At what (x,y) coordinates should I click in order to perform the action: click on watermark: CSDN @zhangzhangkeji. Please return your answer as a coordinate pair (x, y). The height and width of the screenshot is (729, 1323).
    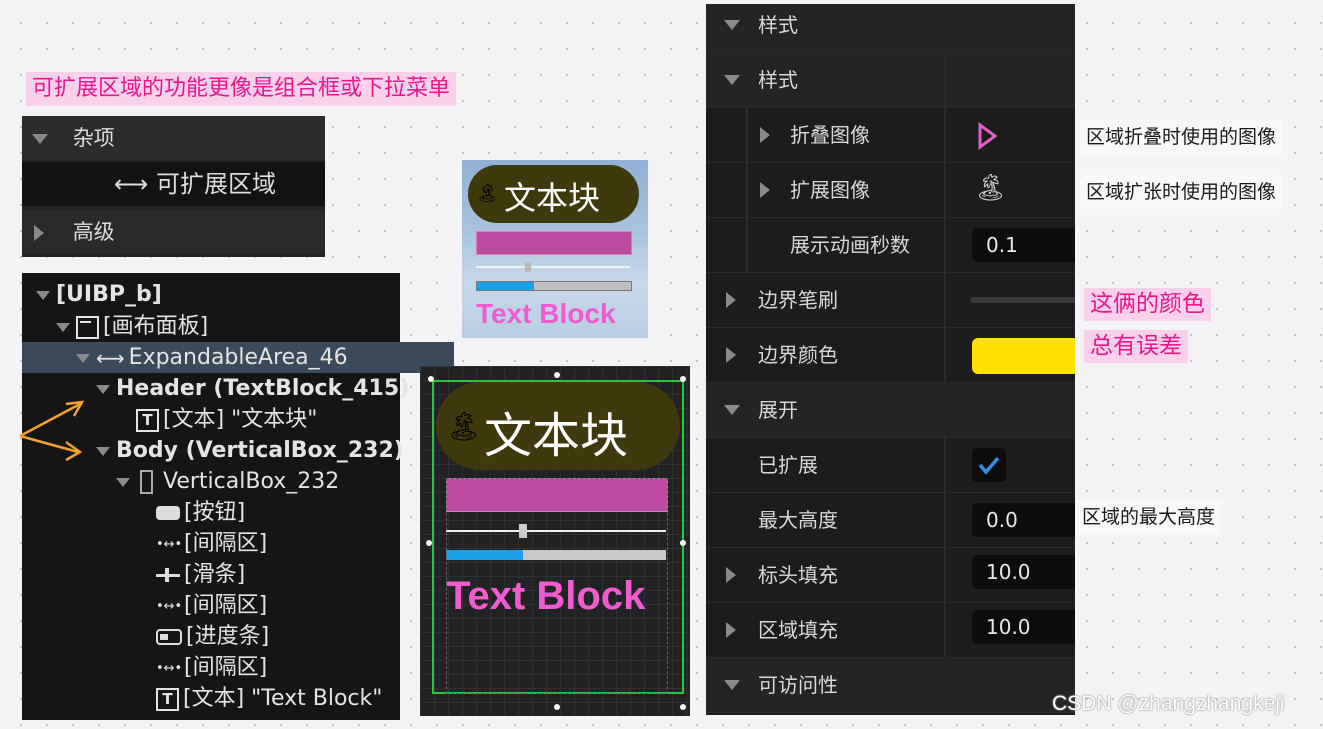
    Looking at the image, I should click on (1168, 703).